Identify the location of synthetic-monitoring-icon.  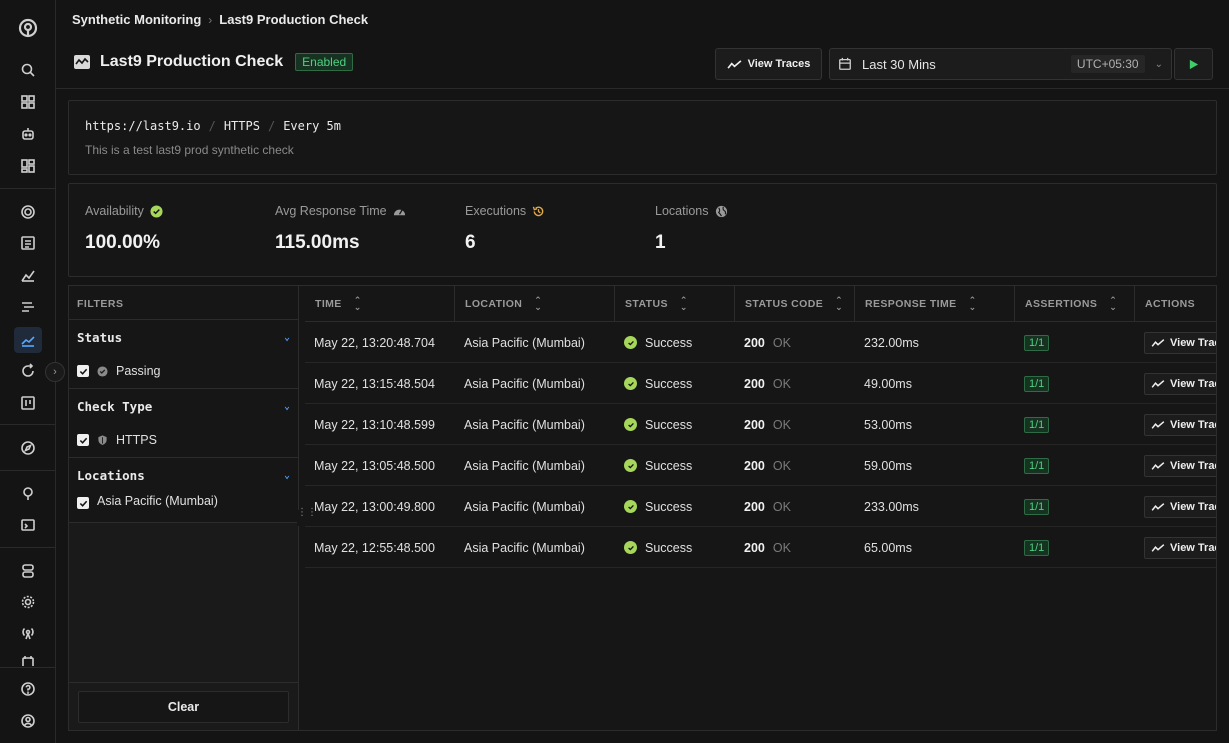
(28, 340).